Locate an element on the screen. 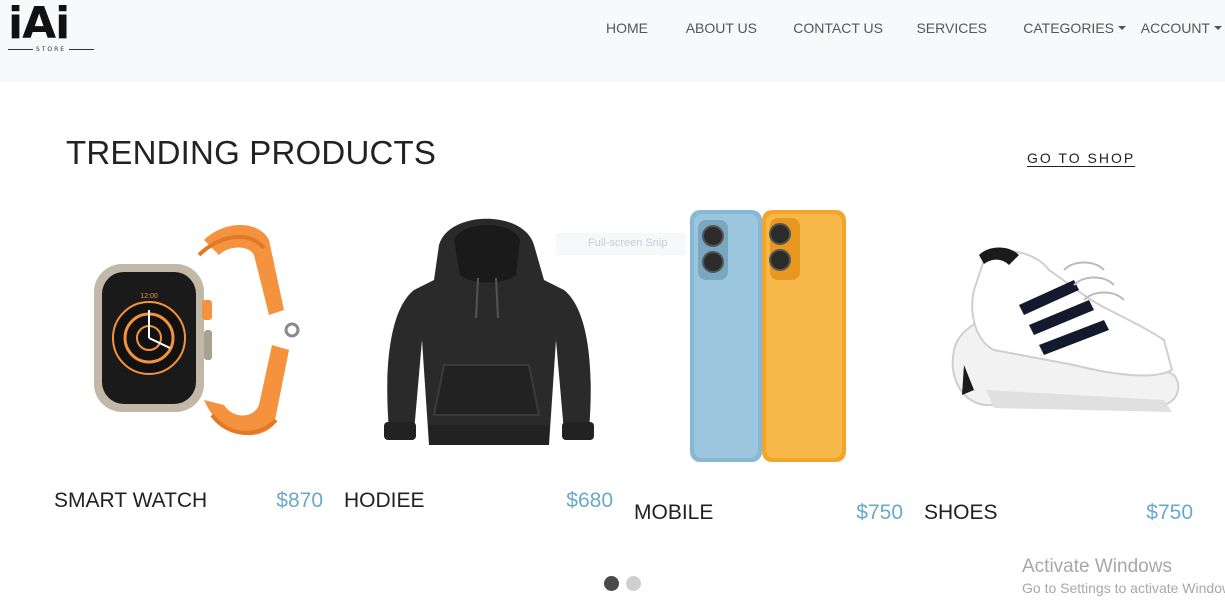 This screenshot has height=607, width=1225. nav-services: SERVICES is located at coordinates (951, 28).